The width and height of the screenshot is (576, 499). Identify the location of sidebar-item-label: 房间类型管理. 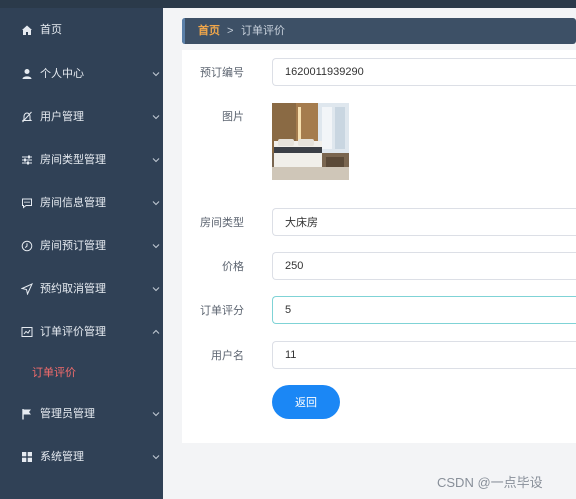
(73, 160).